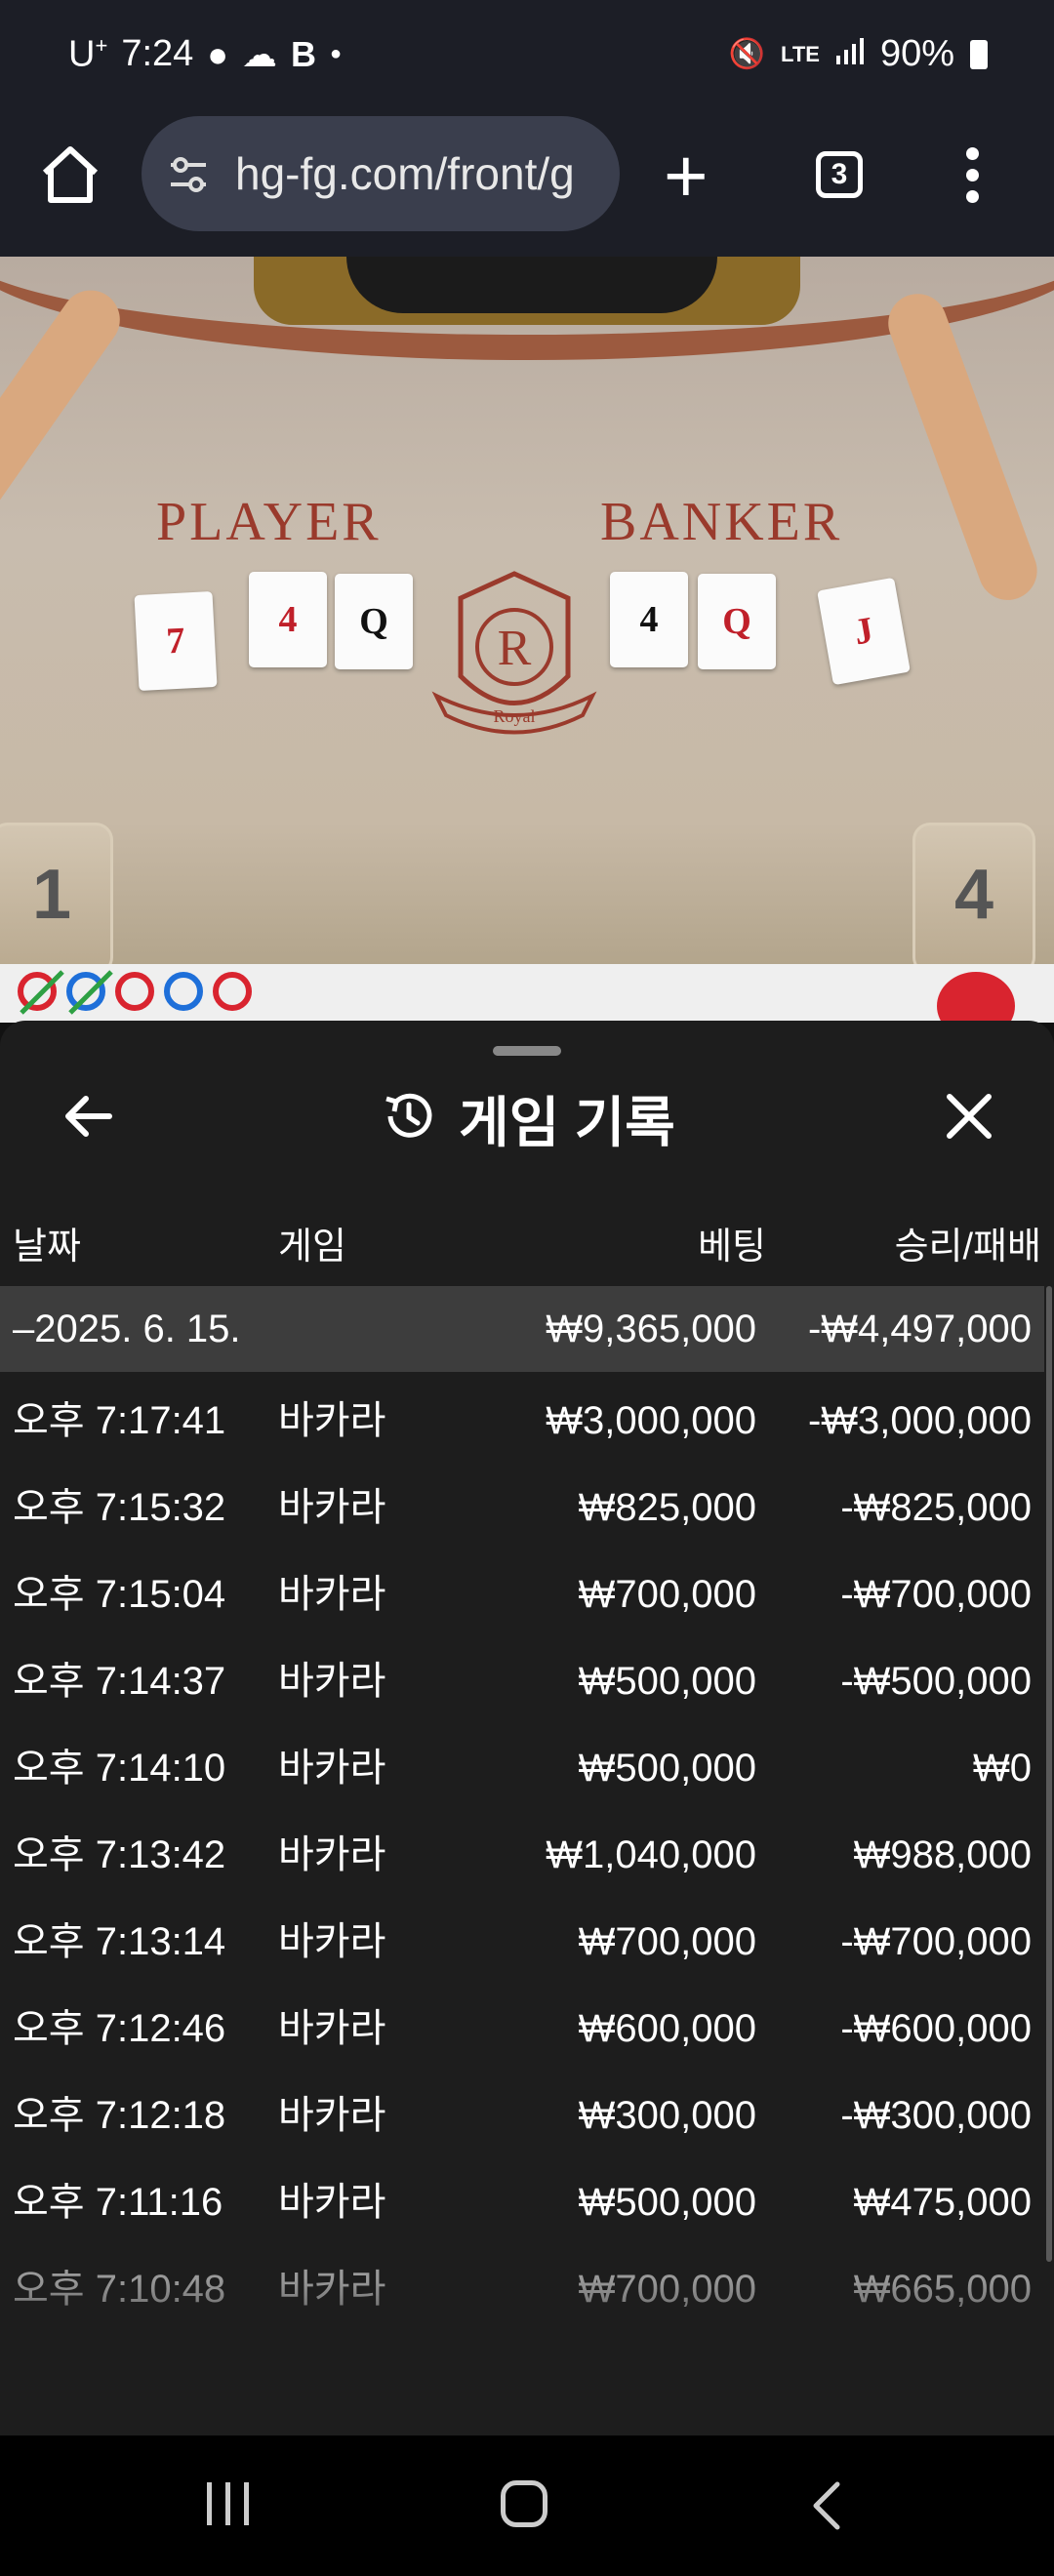  Describe the element at coordinates (218, 53) in the screenshot. I see `chat-bubble-icon: ●` at that location.